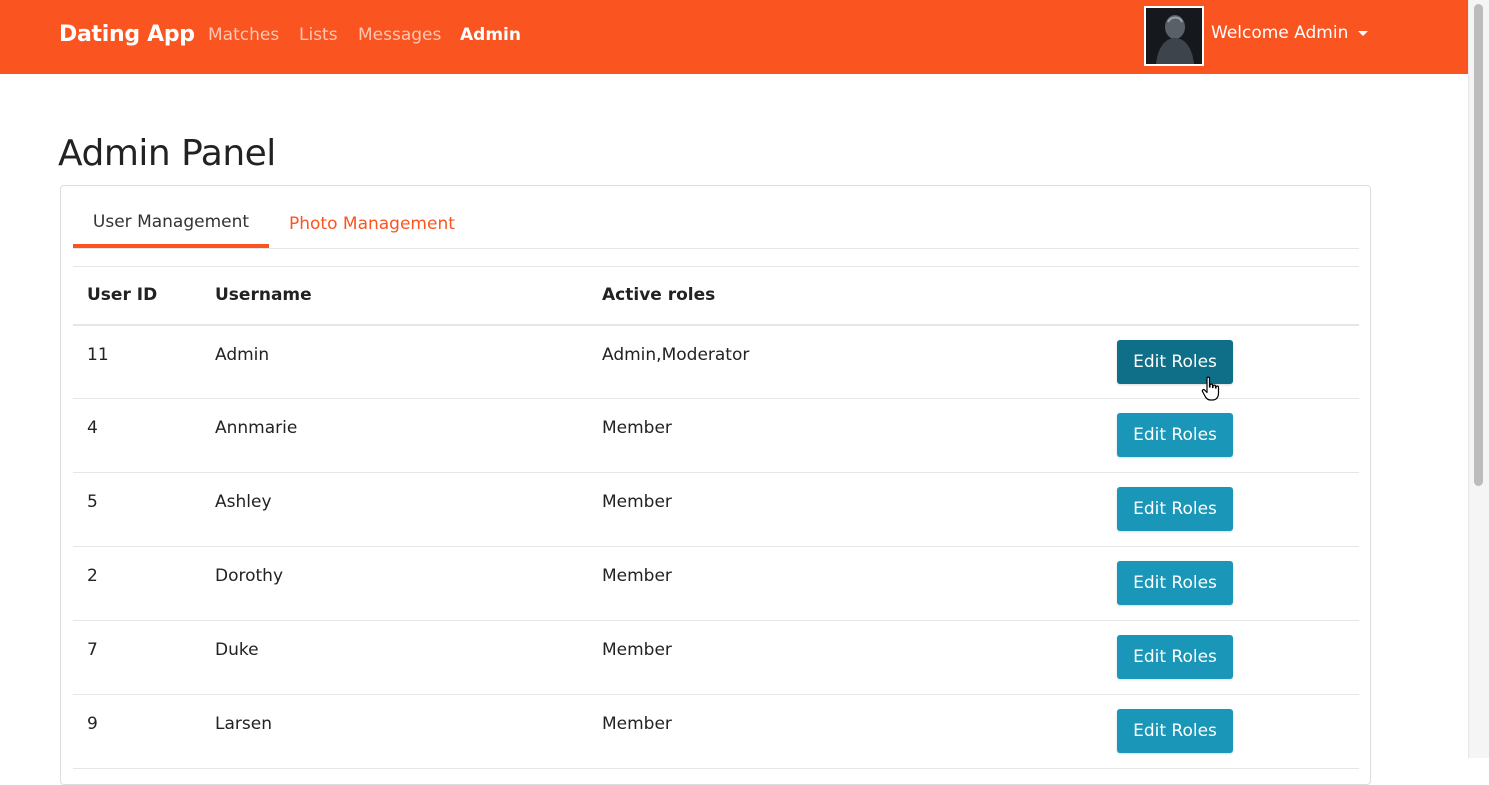 This screenshot has height=785, width=1489. I want to click on nav-link-lists: Lists, so click(318, 35).